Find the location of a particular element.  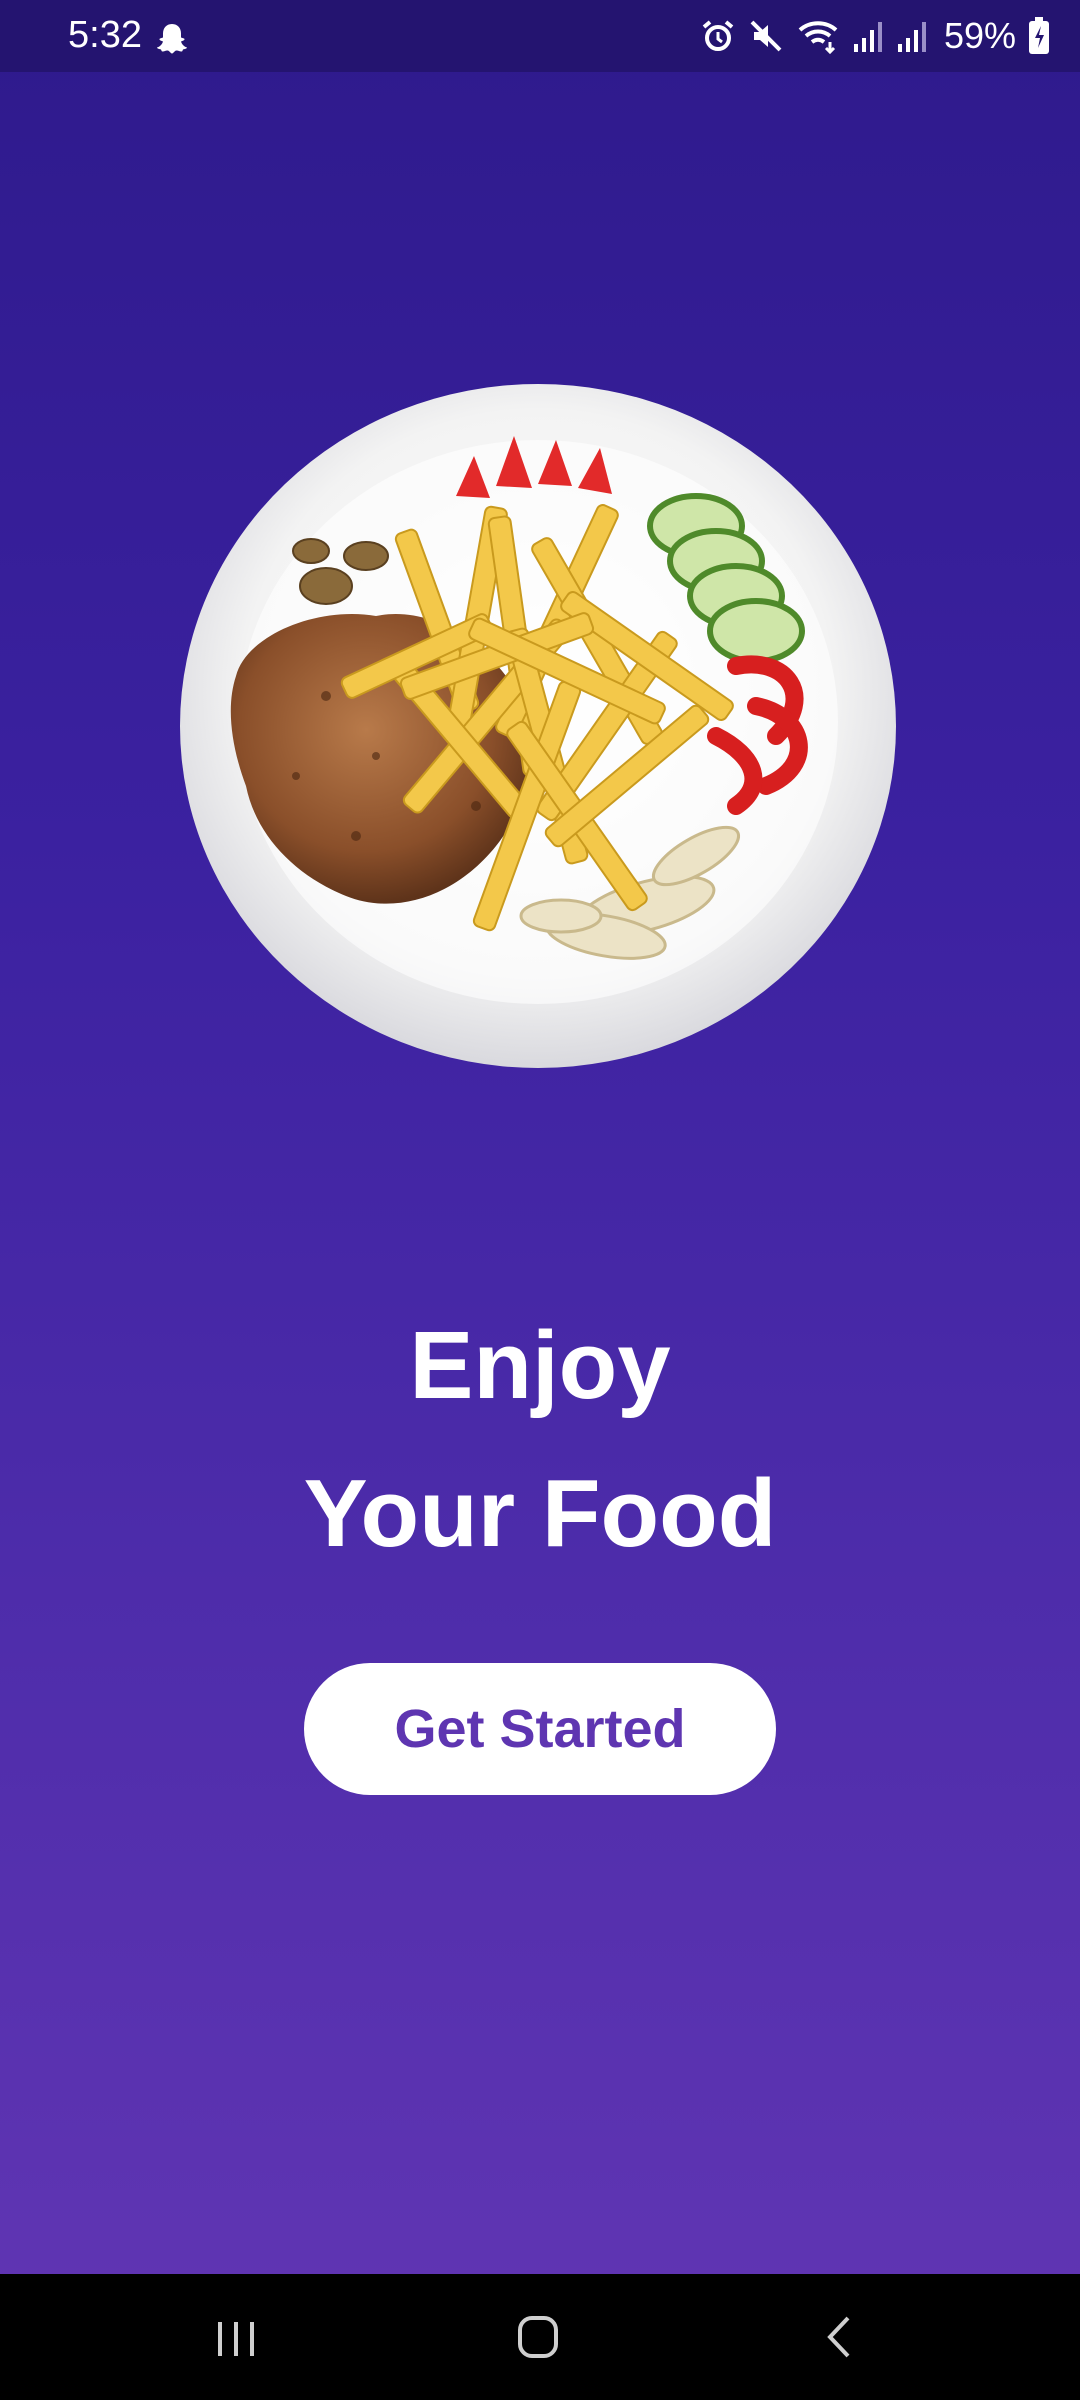

navigation-bar is located at coordinates (540, 2337).